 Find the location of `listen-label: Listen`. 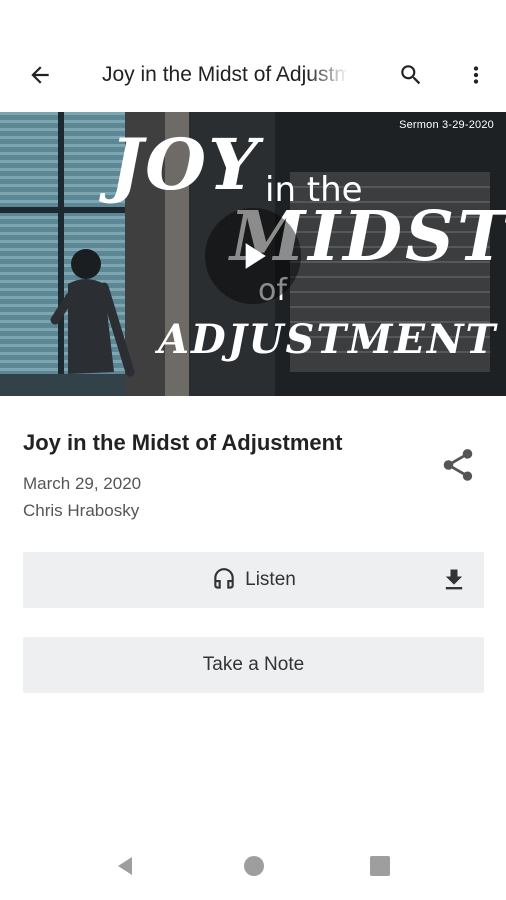

listen-label: Listen is located at coordinates (270, 579).